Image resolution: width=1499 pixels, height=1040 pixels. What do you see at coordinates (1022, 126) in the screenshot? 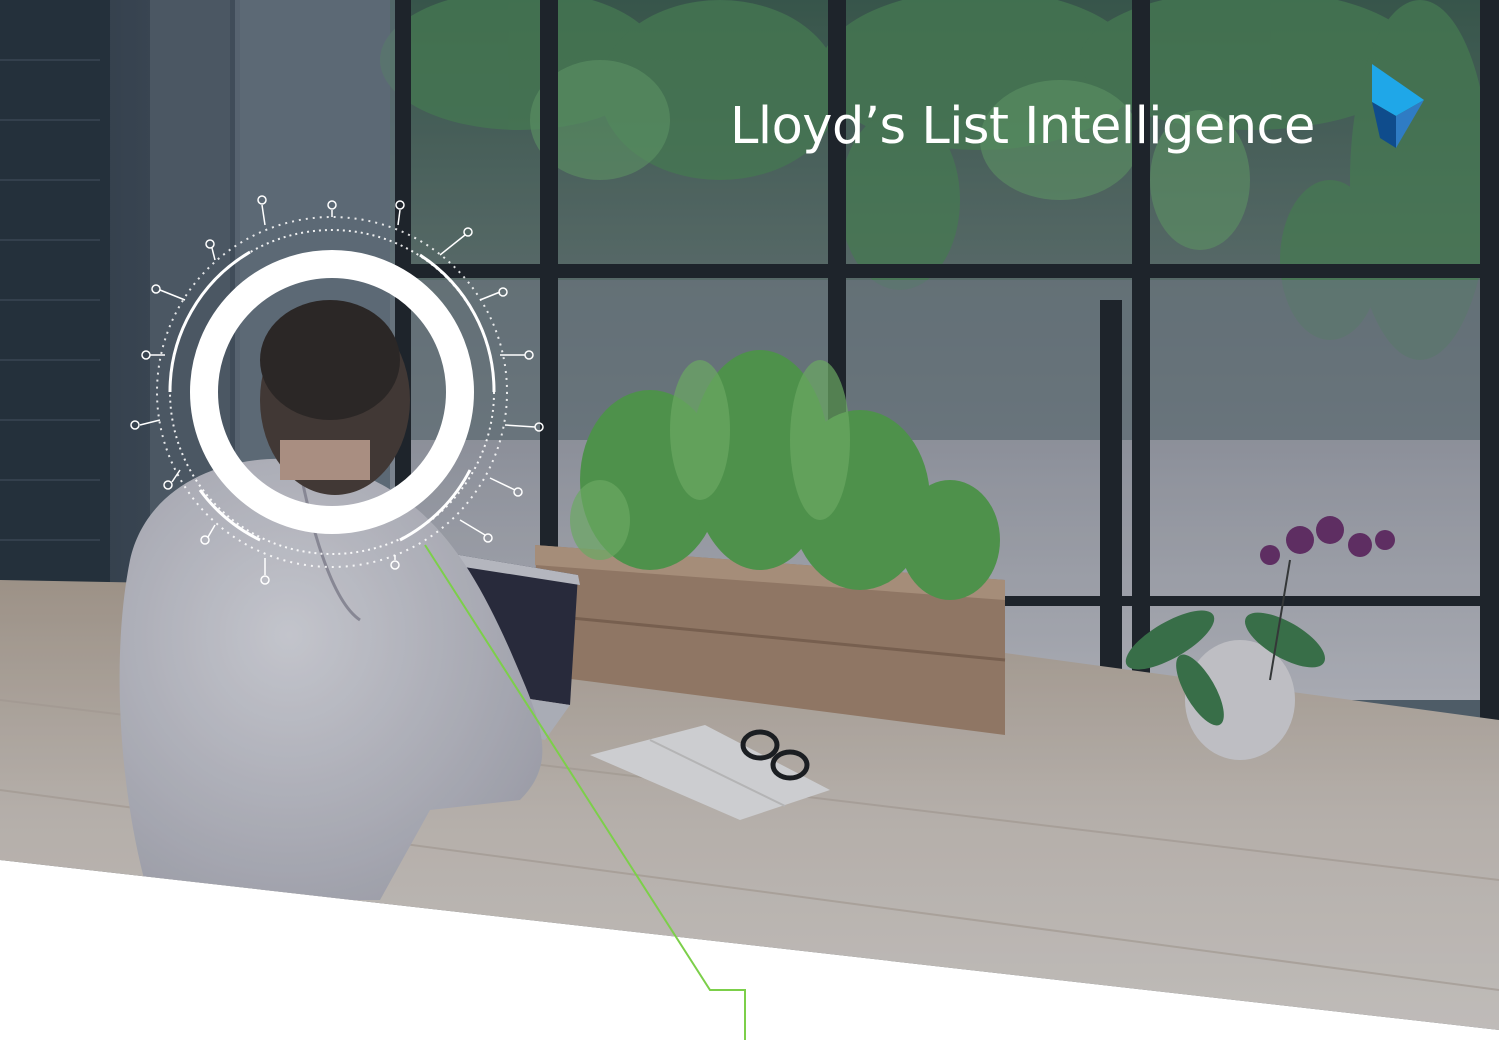
I see `brand-name: Lloyd’s List Intelligence` at bounding box center [1022, 126].